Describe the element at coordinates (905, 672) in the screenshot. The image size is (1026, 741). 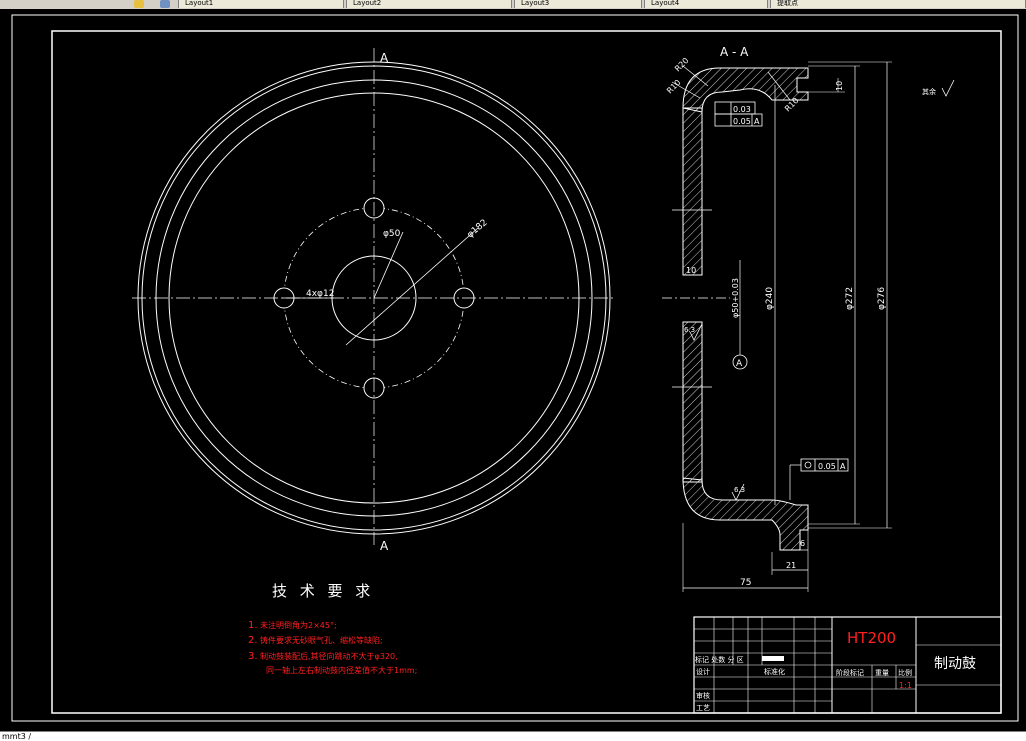
I see `scale-label: 比例` at that location.